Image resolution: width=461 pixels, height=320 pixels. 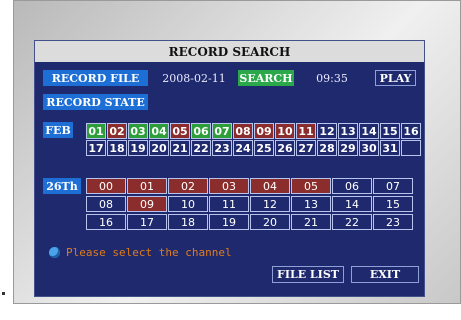 What do you see at coordinates (327, 148) in the screenshot?
I see `day-cell-28: 28` at bounding box center [327, 148].